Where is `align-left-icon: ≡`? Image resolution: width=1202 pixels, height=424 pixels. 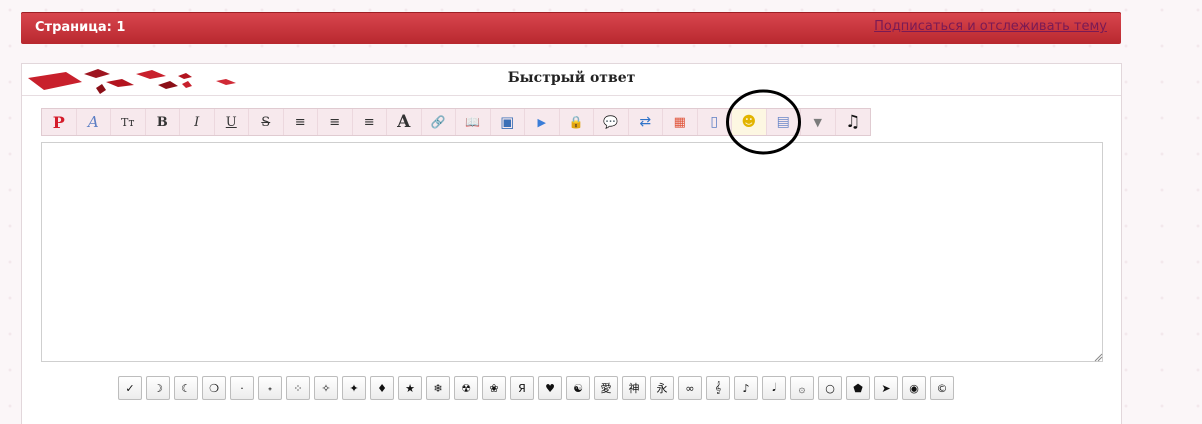
align-left-icon: ≡ is located at coordinates (300, 122).